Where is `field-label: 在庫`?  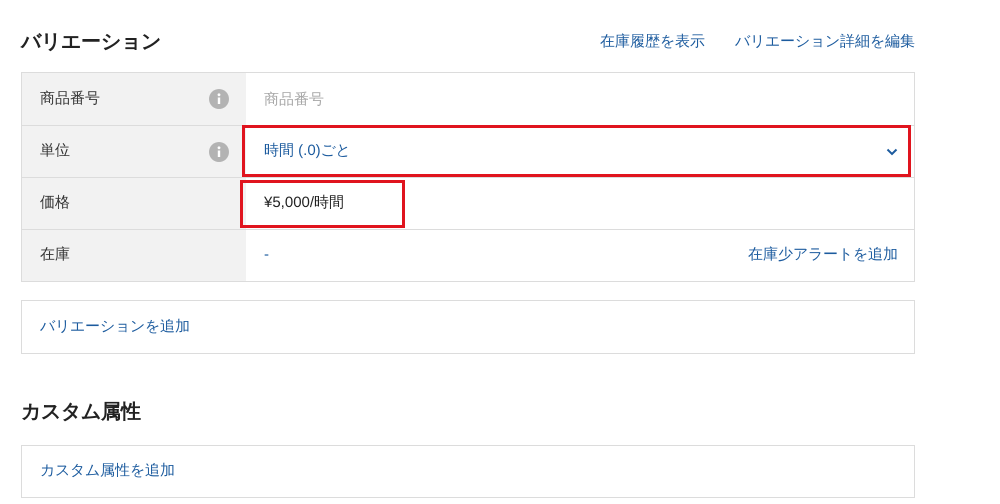 field-label: 在庫 is located at coordinates (55, 255).